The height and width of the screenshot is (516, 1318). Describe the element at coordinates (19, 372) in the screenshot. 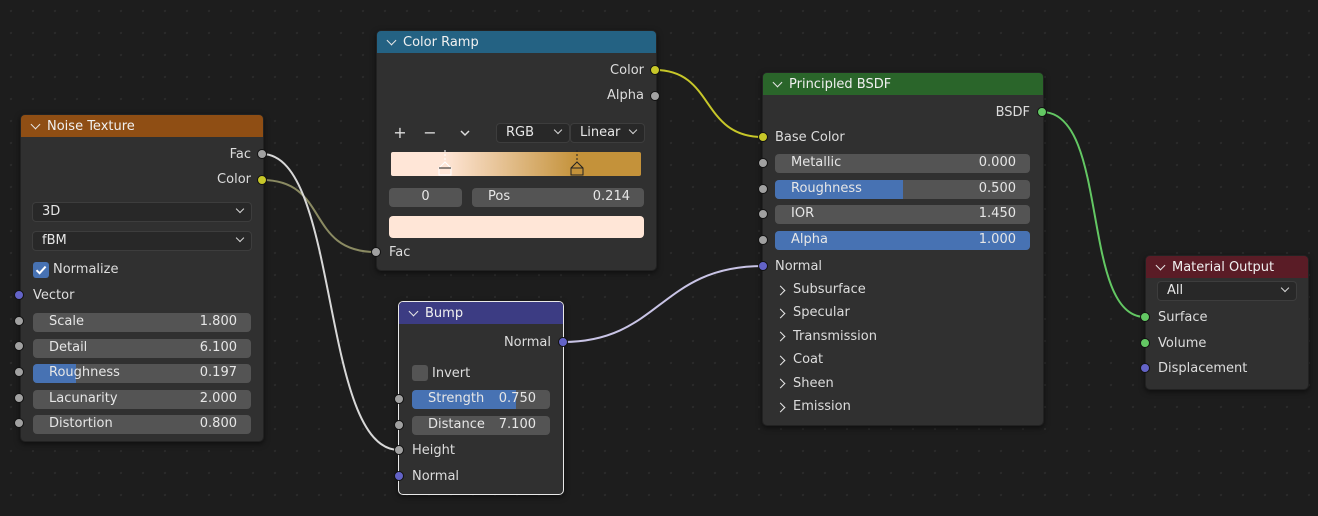

I see `socket-noise-roughness-in` at that location.